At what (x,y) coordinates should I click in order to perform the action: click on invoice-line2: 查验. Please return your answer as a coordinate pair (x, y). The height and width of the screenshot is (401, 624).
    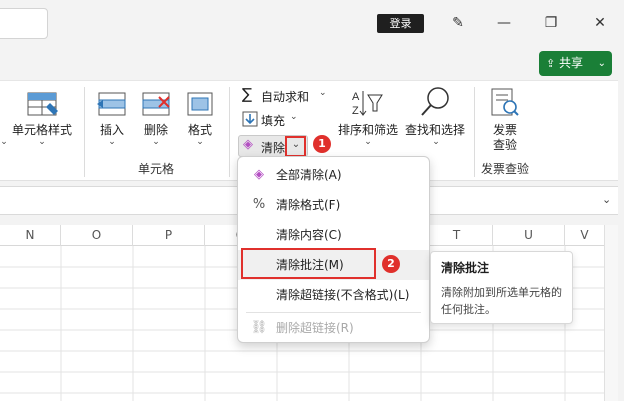
    Looking at the image, I should click on (505, 144).